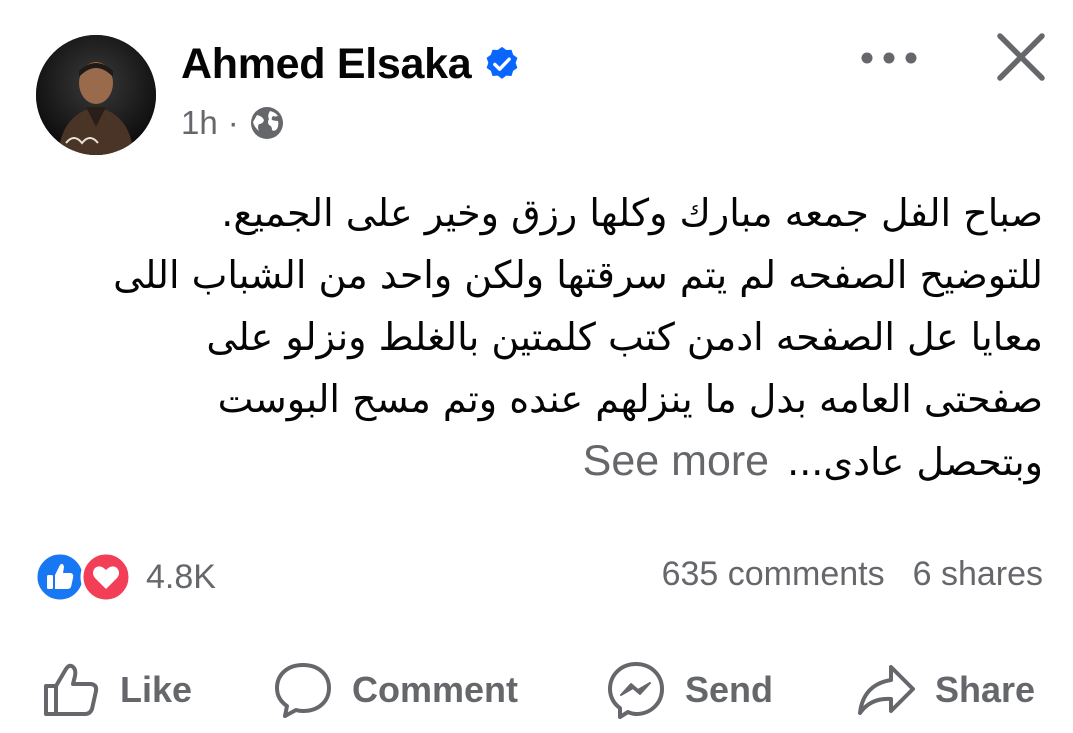 This screenshot has height=733, width=1073. I want to click on close-icon, so click(1021, 57).